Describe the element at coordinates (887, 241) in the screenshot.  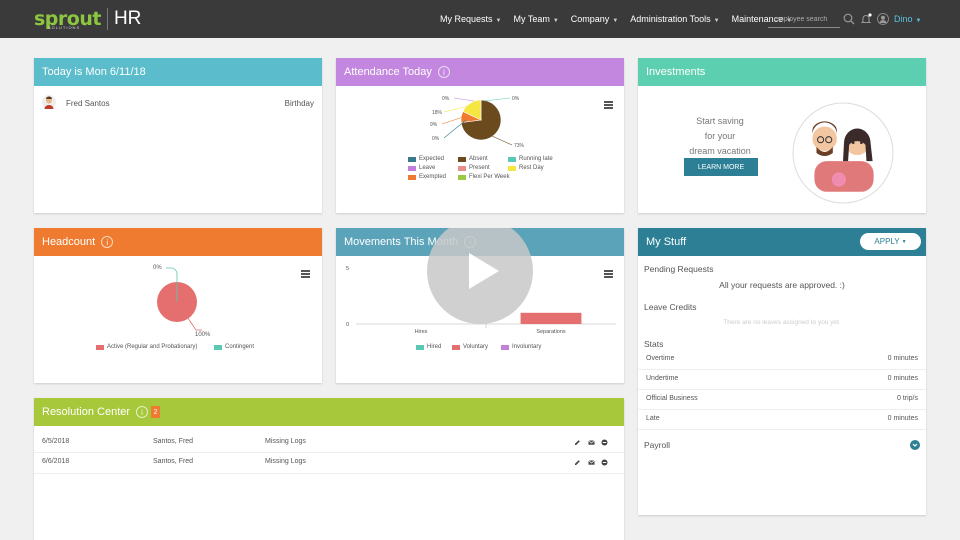
I see `apply-label: APPLY` at that location.